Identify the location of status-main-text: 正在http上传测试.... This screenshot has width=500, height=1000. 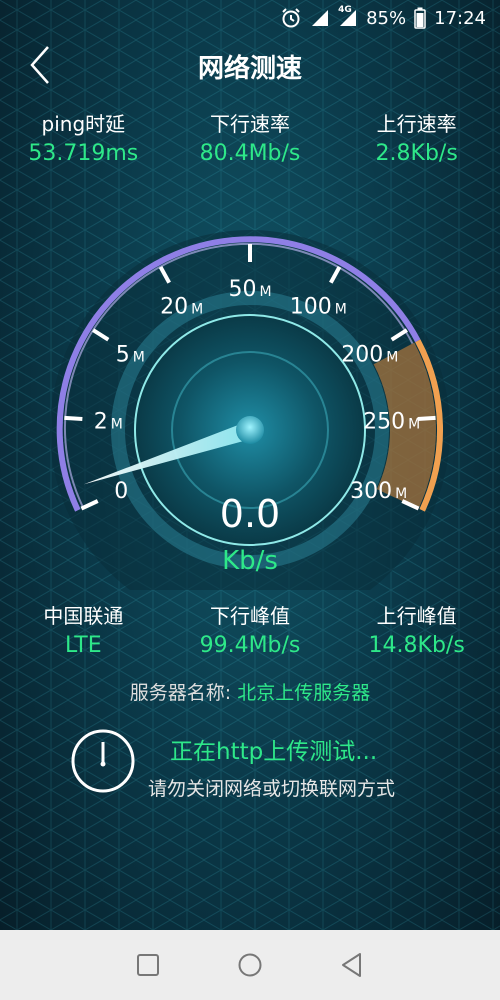
(274, 752).